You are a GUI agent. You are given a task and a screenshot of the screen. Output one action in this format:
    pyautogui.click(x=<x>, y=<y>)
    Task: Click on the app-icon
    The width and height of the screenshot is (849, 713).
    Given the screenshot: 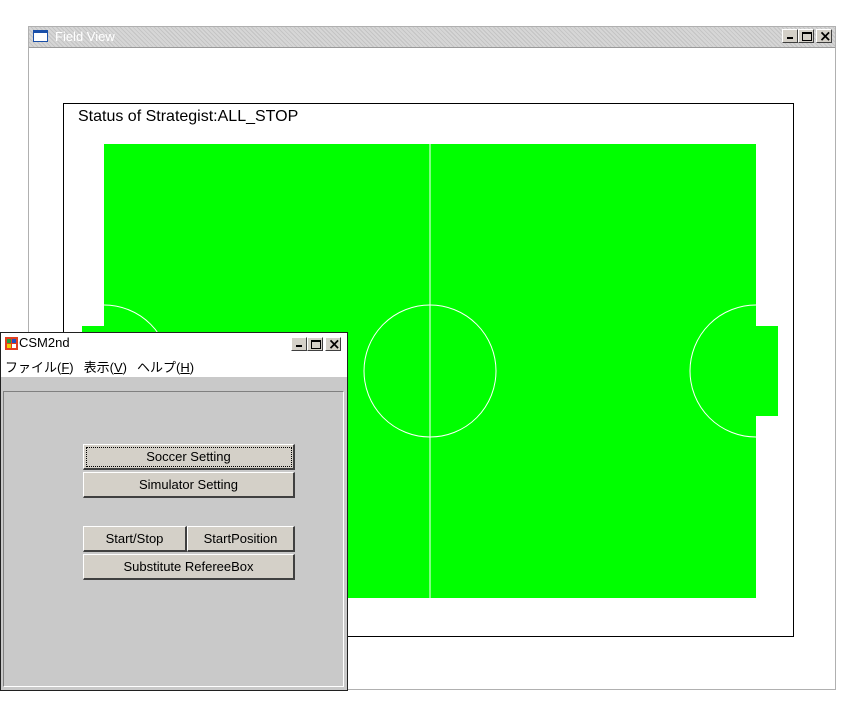 What is the action you would take?
    pyautogui.click(x=11, y=343)
    